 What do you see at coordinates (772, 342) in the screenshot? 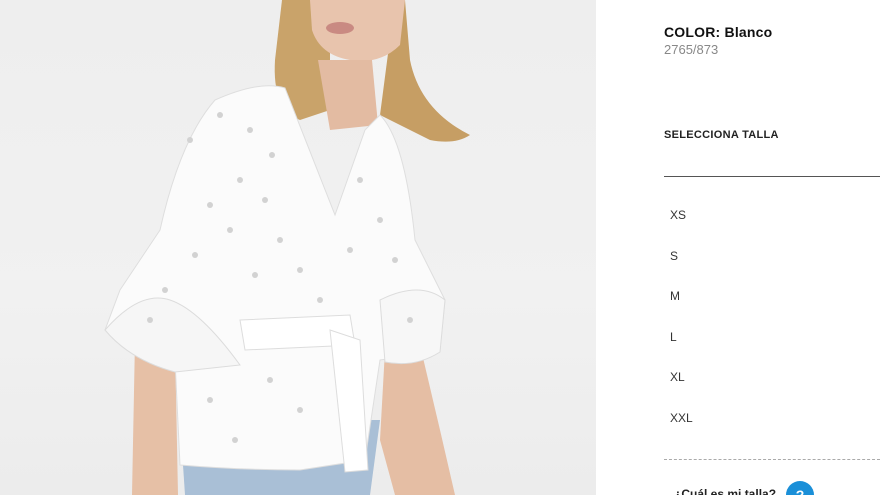
I see `size-option-l: L` at bounding box center [772, 342].